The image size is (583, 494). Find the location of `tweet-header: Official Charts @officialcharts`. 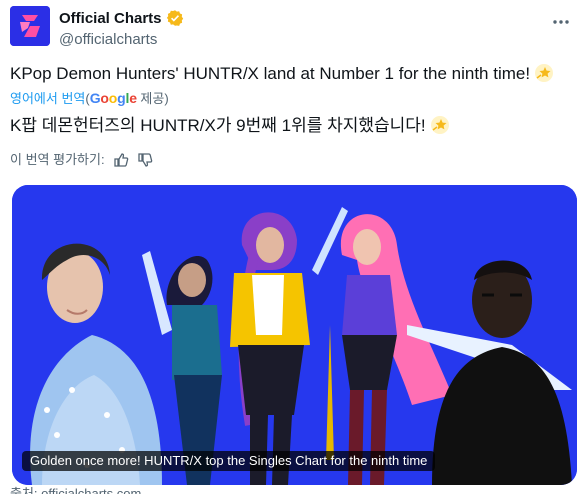

tweet-header: Official Charts @officialcharts is located at coordinates (291, 29).